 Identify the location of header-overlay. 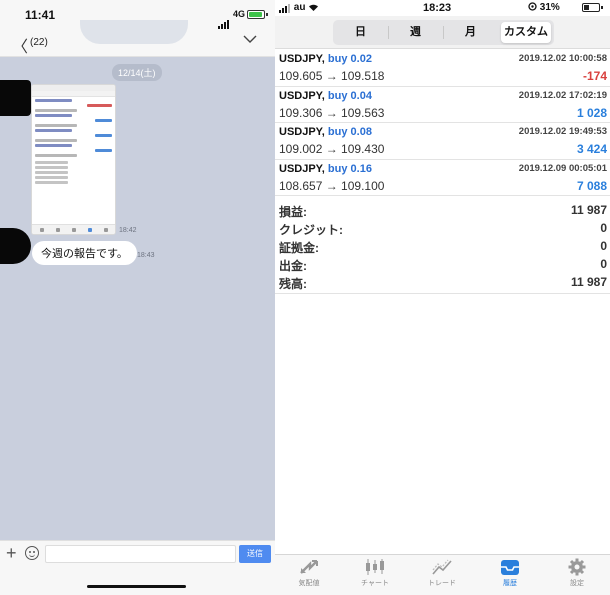
(134, 32).